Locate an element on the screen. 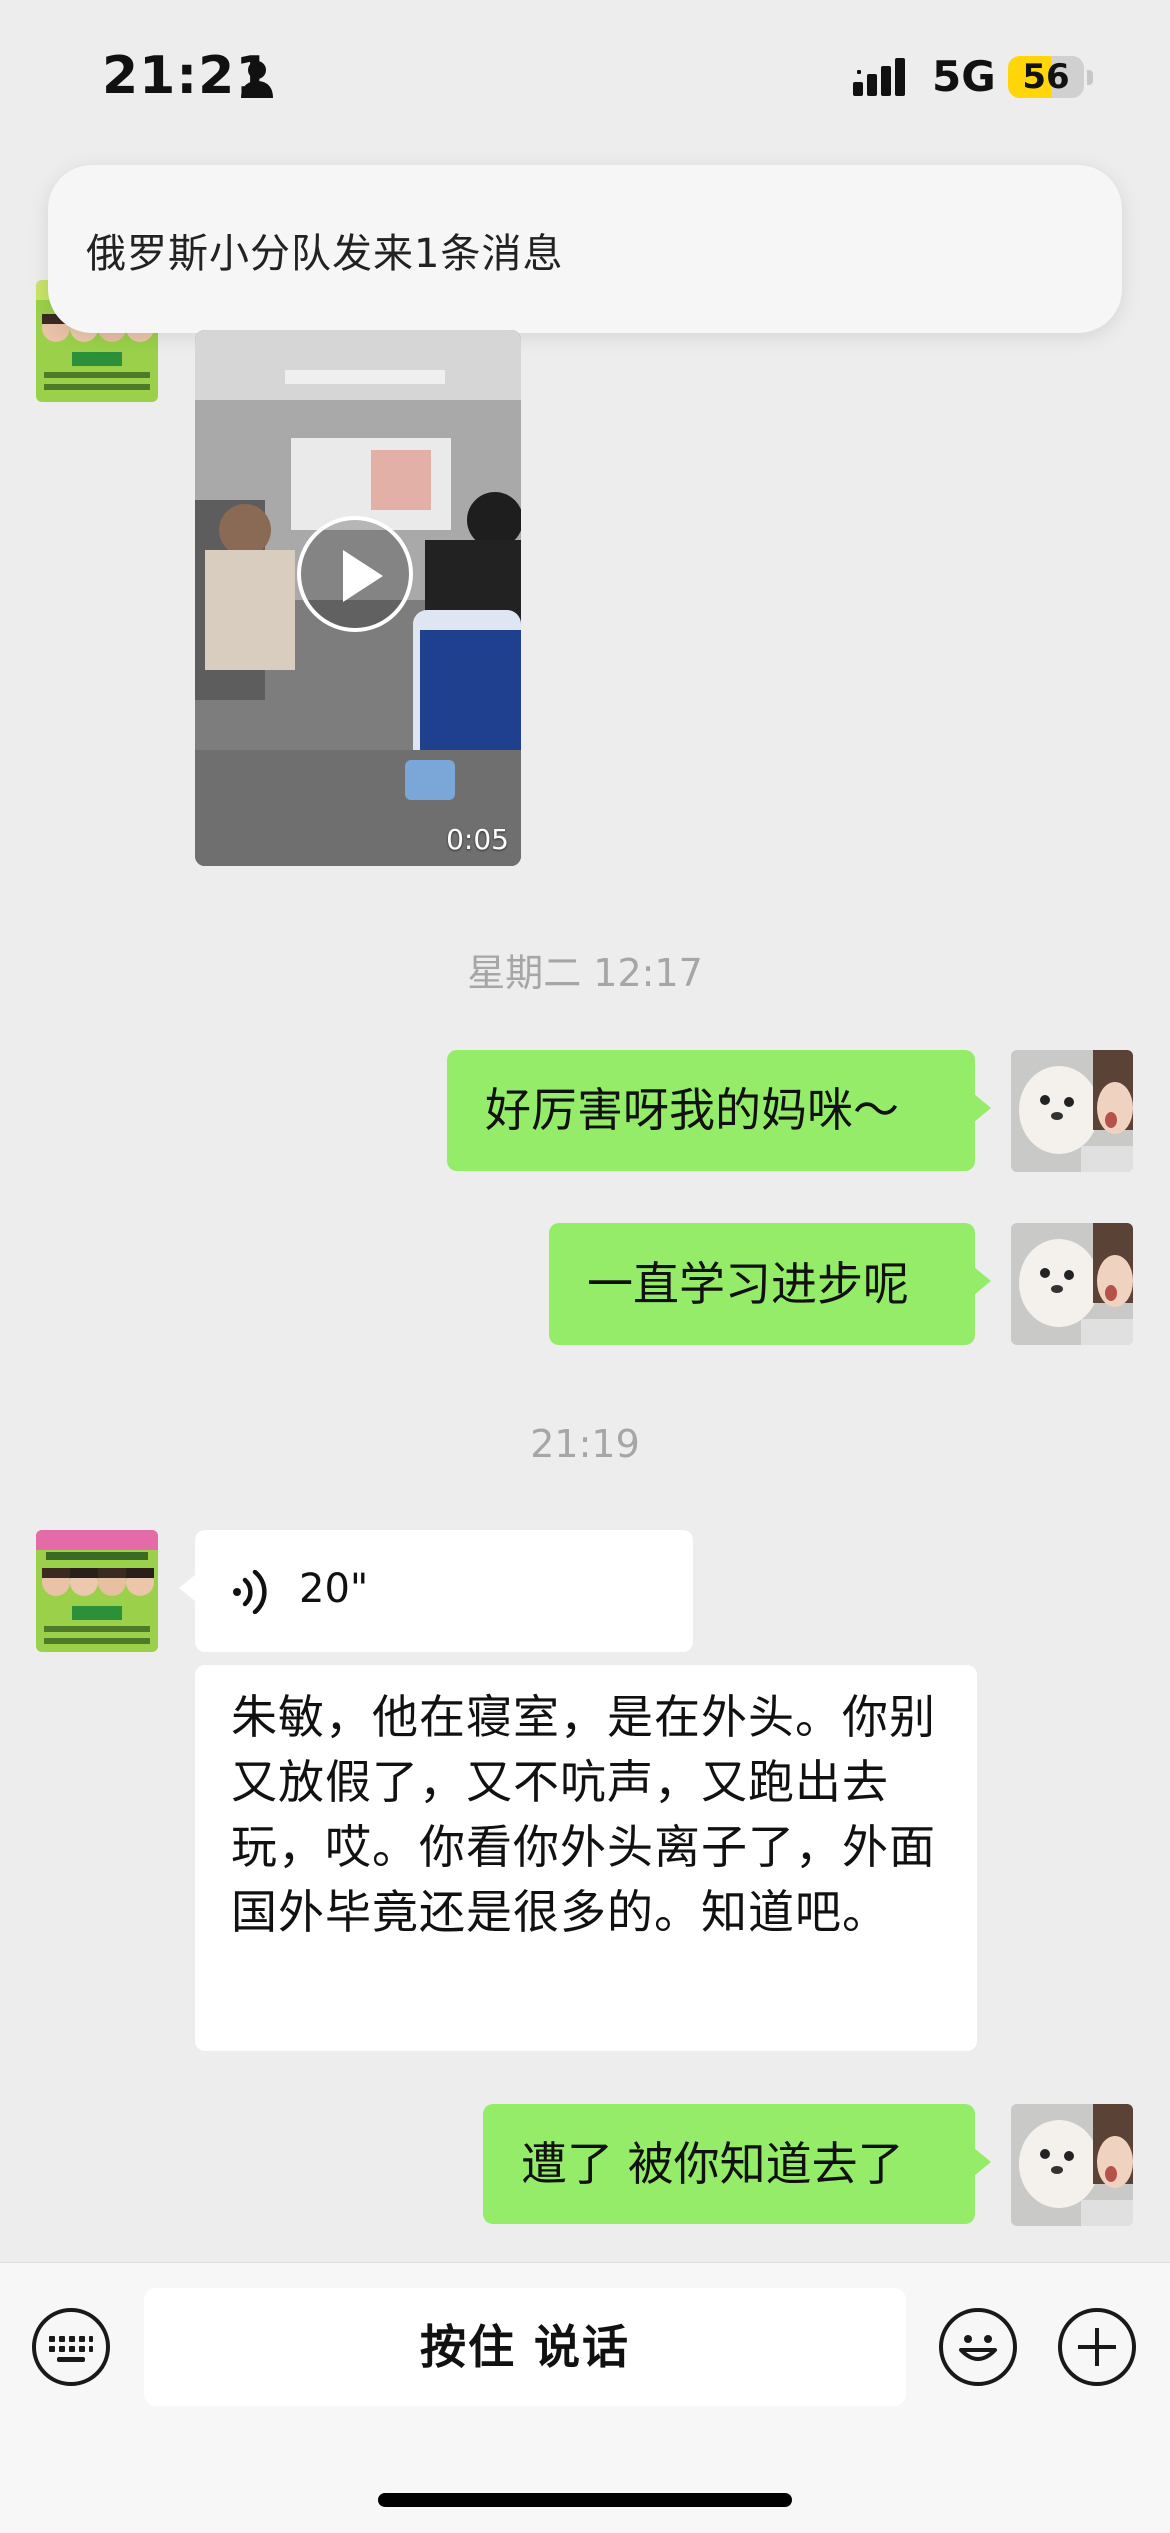 The image size is (1170, 2533). plus-button is located at coordinates (1097, 2347).